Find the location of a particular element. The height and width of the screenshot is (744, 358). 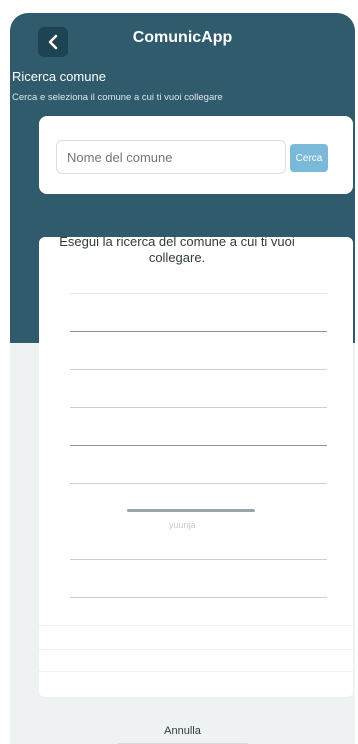

search-card: Cerca is located at coordinates (196, 155).